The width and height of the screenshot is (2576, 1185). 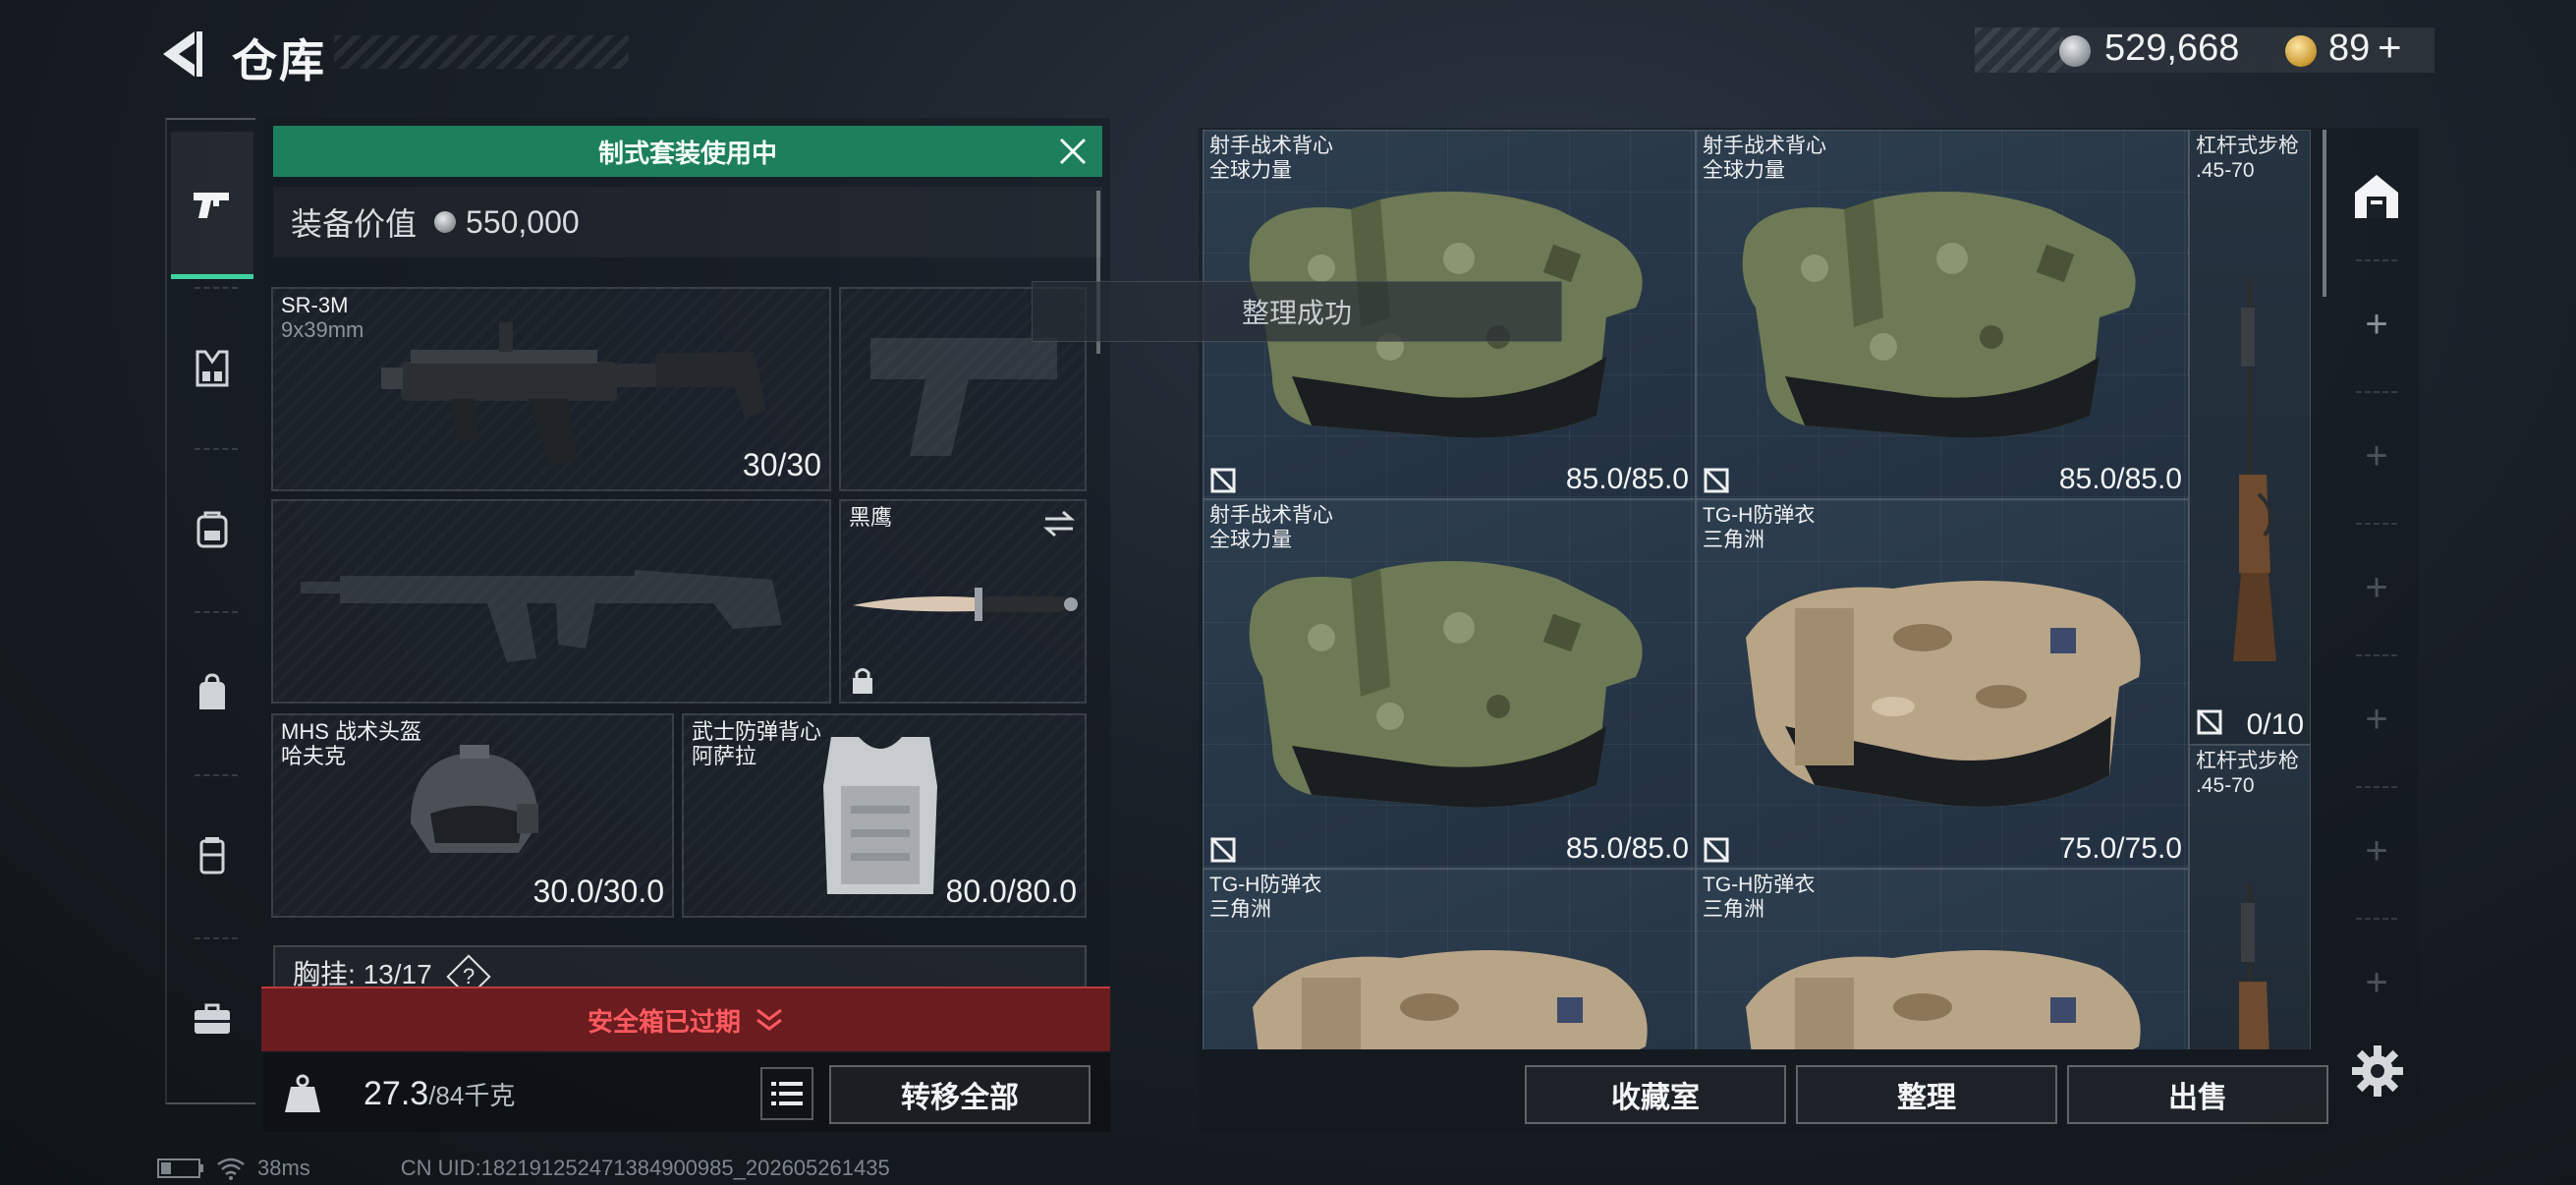 I want to click on value-label: 装备价值, so click(x=354, y=224).